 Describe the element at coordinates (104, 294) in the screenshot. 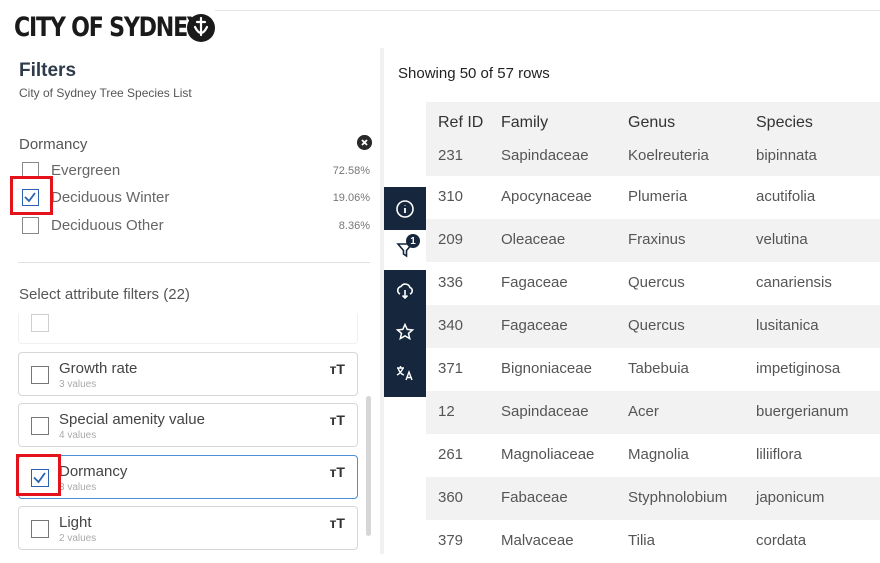

I see `attribute-filters-title: Select attribute filters (22)` at that location.